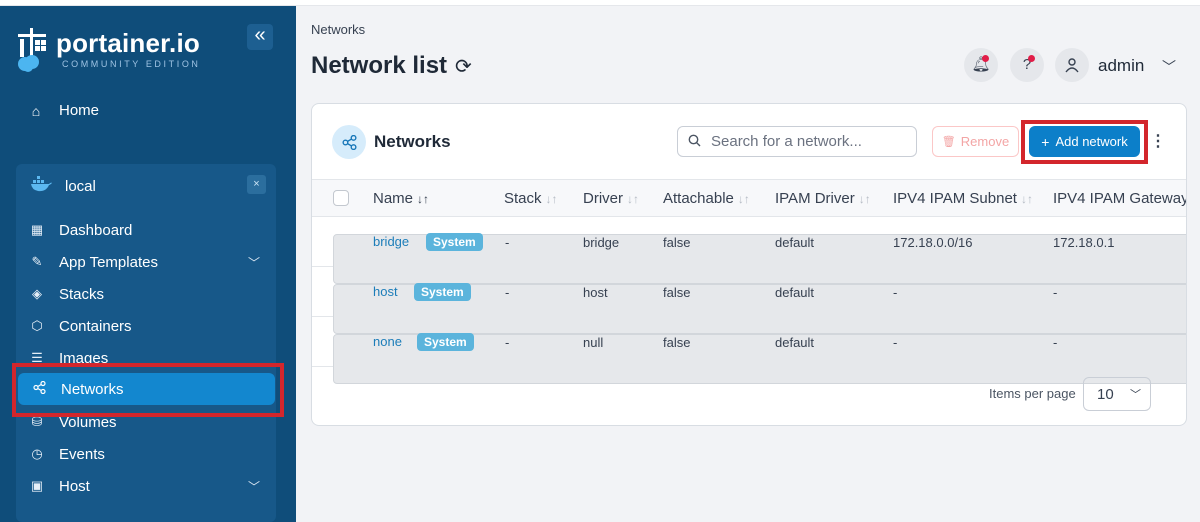 The height and width of the screenshot is (522, 1200). What do you see at coordinates (1031, 58) in the screenshot?
I see `help-dot` at bounding box center [1031, 58].